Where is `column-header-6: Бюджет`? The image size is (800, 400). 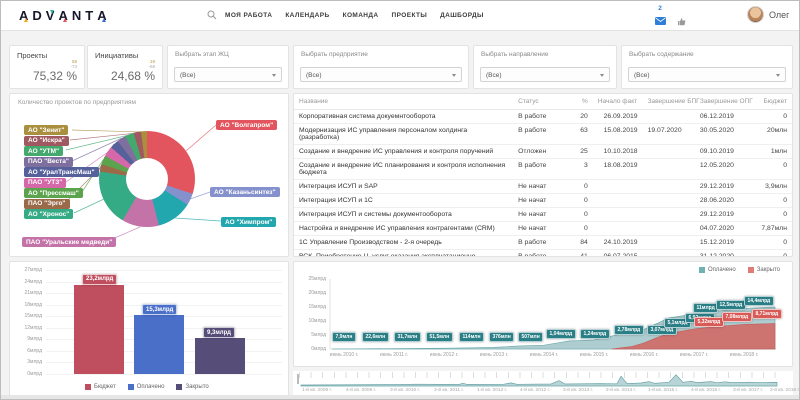 column-header-6: Бюджет is located at coordinates (770, 102).